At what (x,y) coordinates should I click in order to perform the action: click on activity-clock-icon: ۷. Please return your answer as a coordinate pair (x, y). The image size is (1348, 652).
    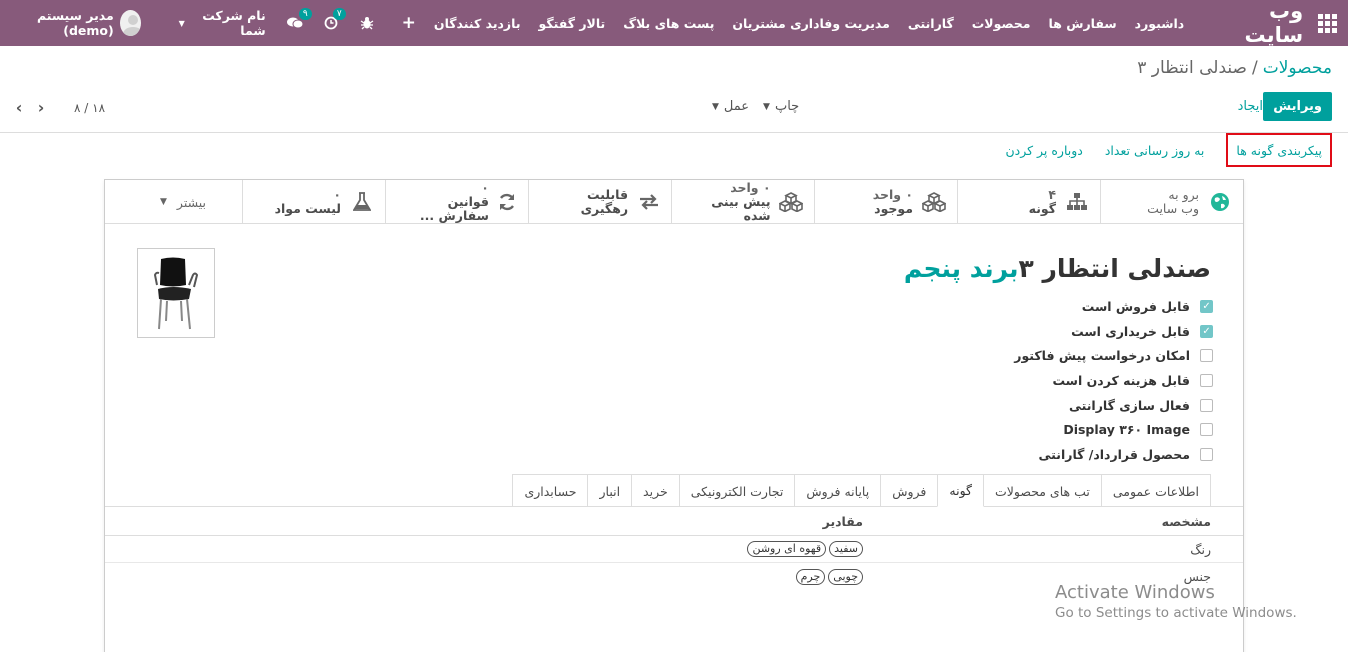
    Looking at the image, I should click on (335, 19).